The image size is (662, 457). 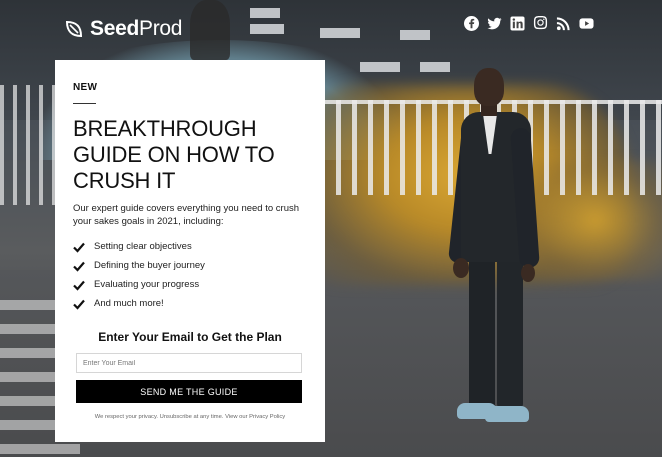 I want to click on page-headline: BREAKTHROUGH GUIDE ON HOW TO CRUSH IT, so click(x=174, y=154).